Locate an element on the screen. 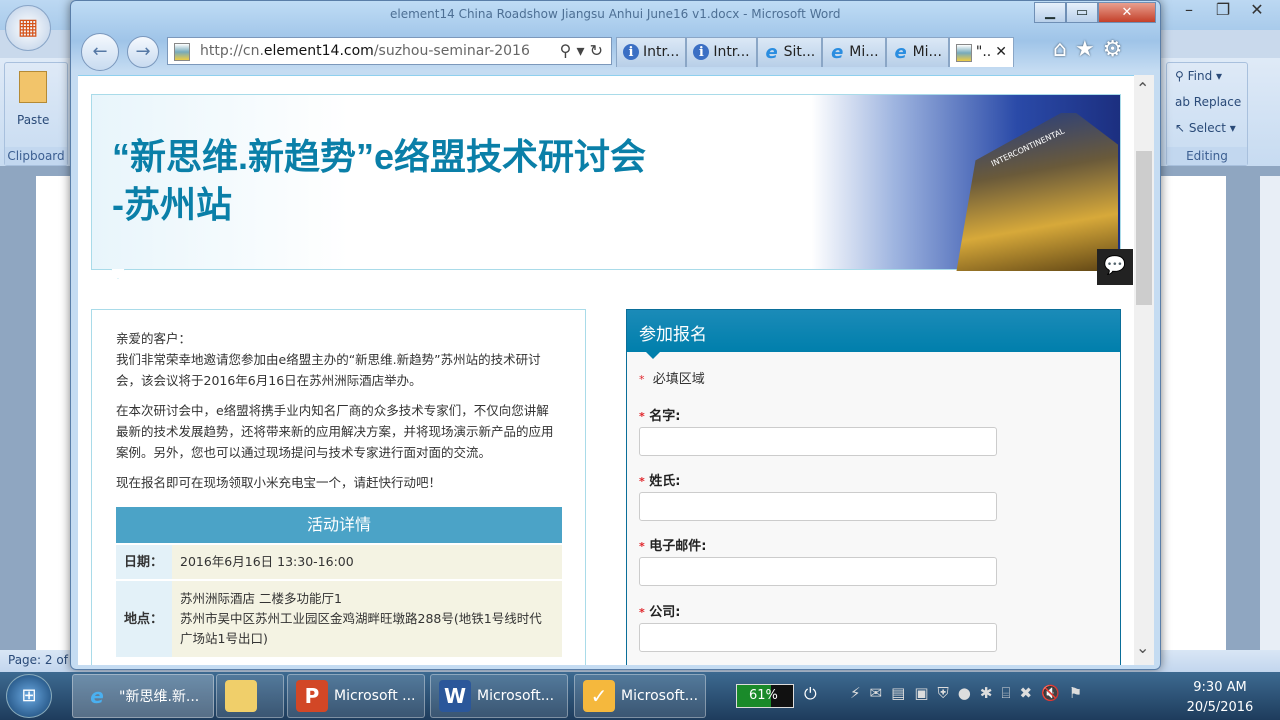 This screenshot has height=720, width=1280. app-tray-icon: ● is located at coordinates (964, 693).